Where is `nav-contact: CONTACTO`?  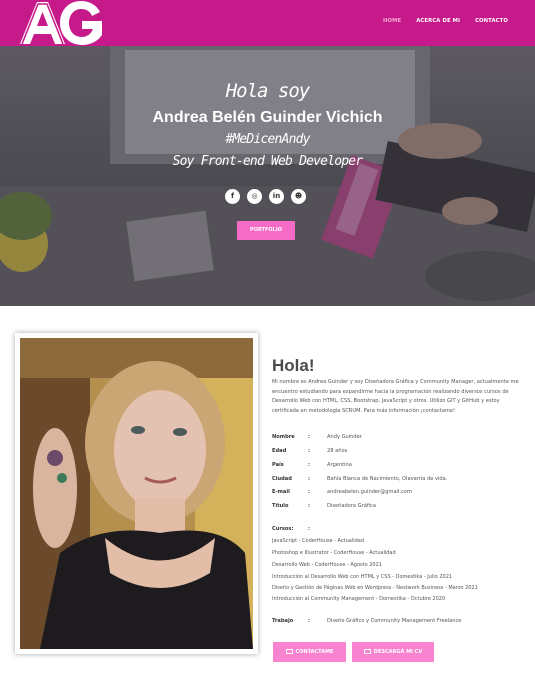
nav-contact: CONTACTO is located at coordinates (491, 21).